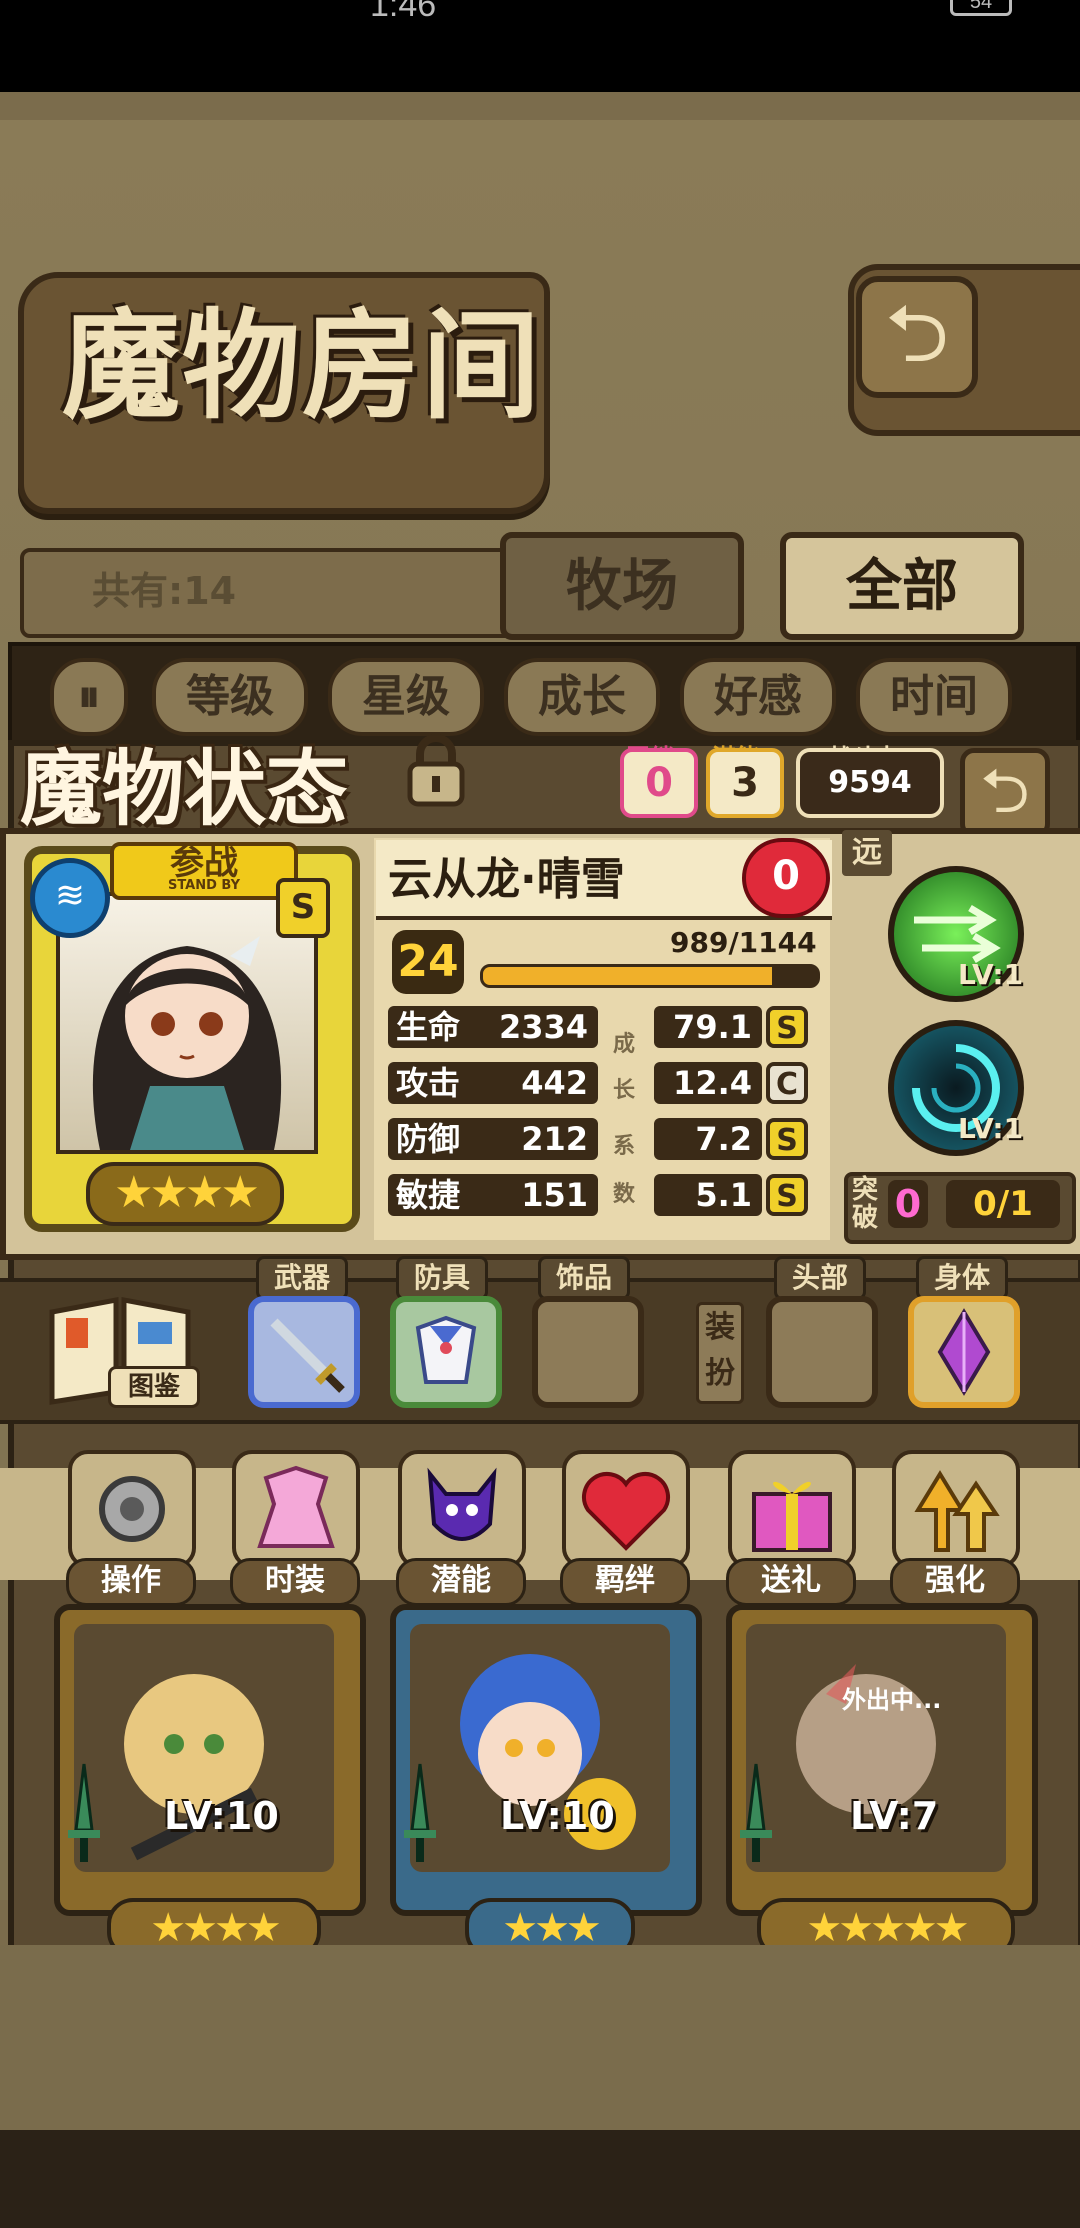 The height and width of the screenshot is (2228, 1080). What do you see at coordinates (543, 1027) in the screenshot?
I see `stat-value: 2334` at bounding box center [543, 1027].